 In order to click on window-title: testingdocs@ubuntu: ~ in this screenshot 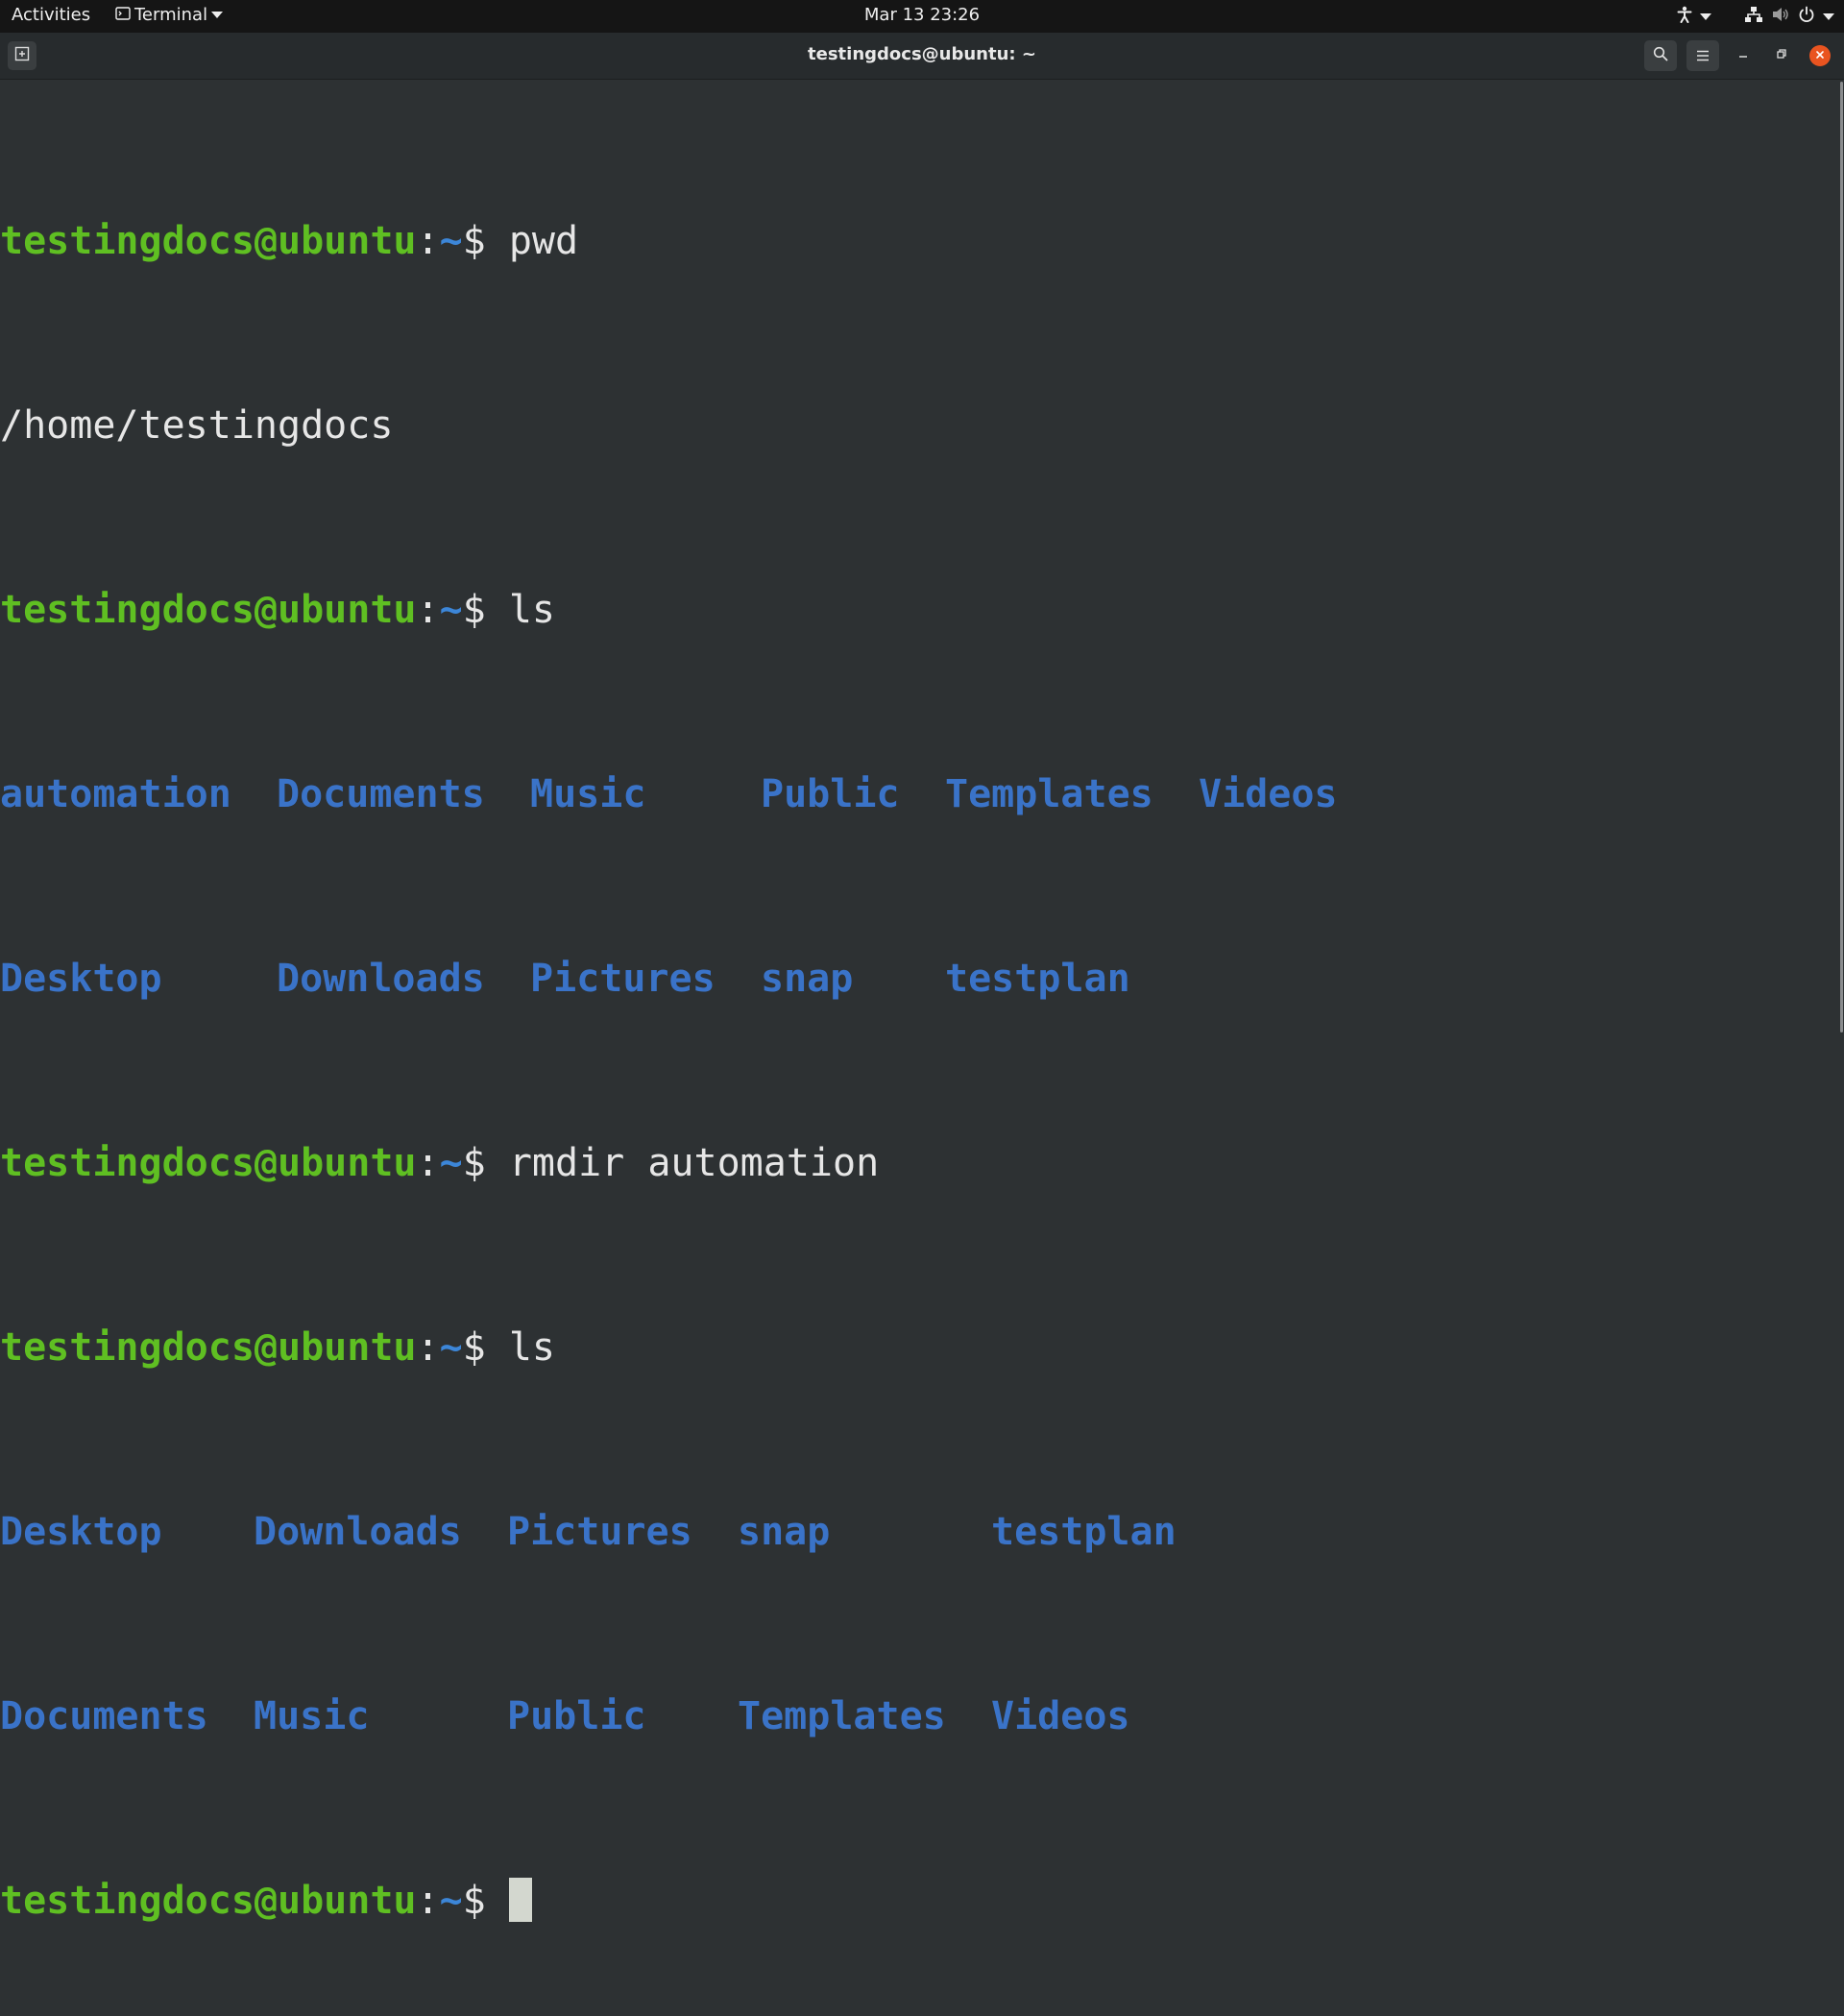, I will do `click(922, 54)`.